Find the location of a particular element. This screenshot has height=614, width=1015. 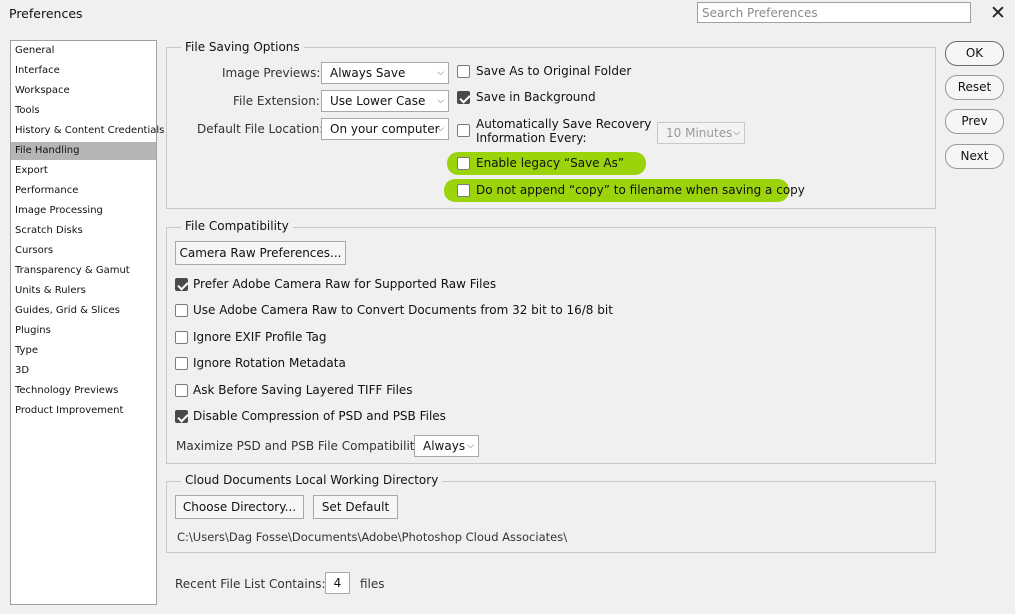

ignore-exif-checkbox is located at coordinates (181, 337).